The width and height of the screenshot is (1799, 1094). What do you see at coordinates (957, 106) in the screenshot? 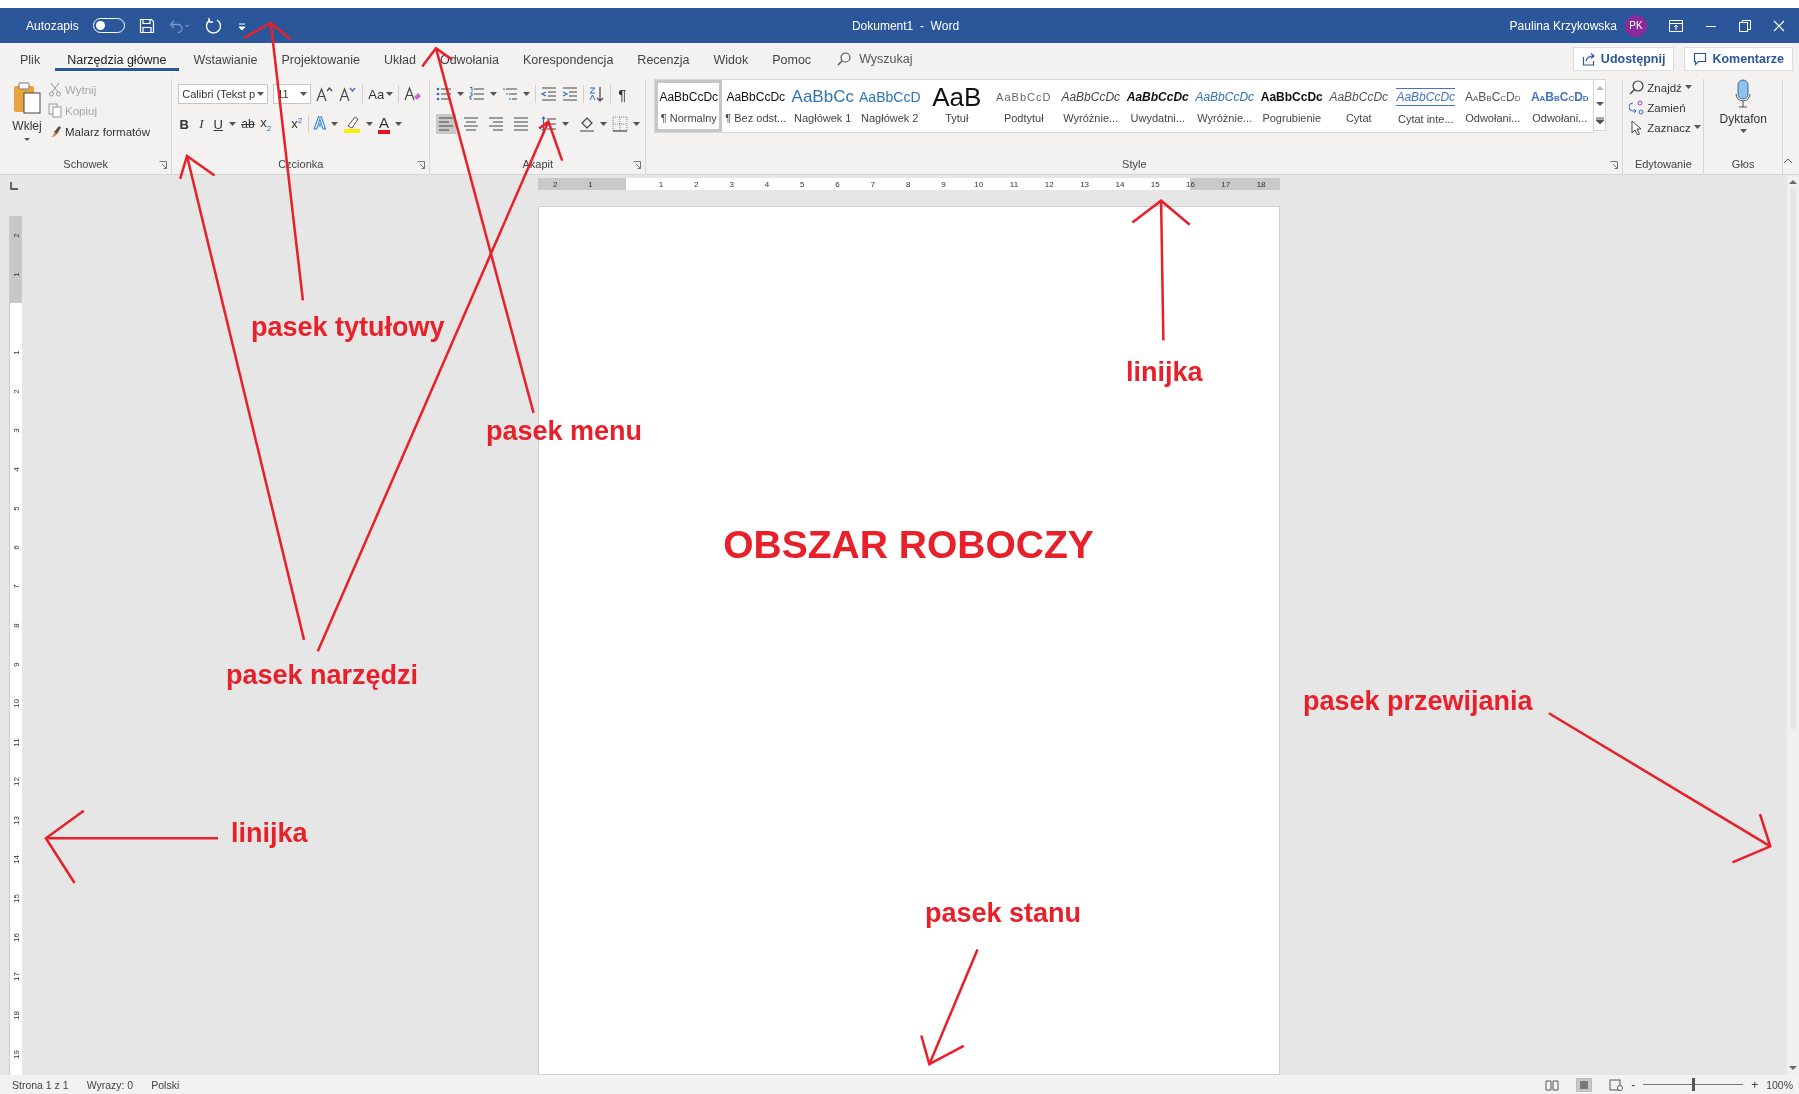
I see `style-item: AaB Tytuł` at bounding box center [957, 106].